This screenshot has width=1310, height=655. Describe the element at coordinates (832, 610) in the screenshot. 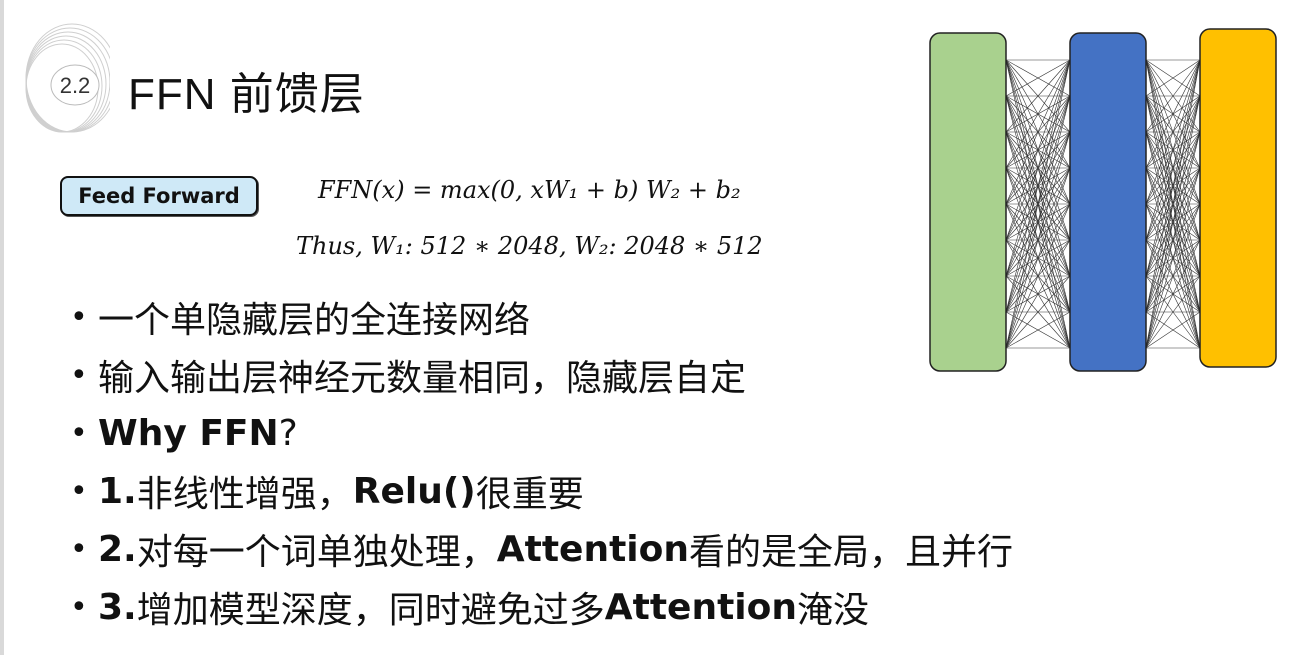

I see `bullet-text: 淹没` at that location.